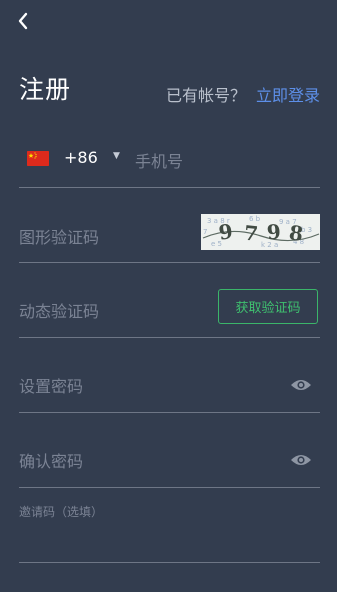 Image resolution: width=337 pixels, height=592 pixels. What do you see at coordinates (169, 540) in the screenshot?
I see `invite-code-input` at bounding box center [169, 540].